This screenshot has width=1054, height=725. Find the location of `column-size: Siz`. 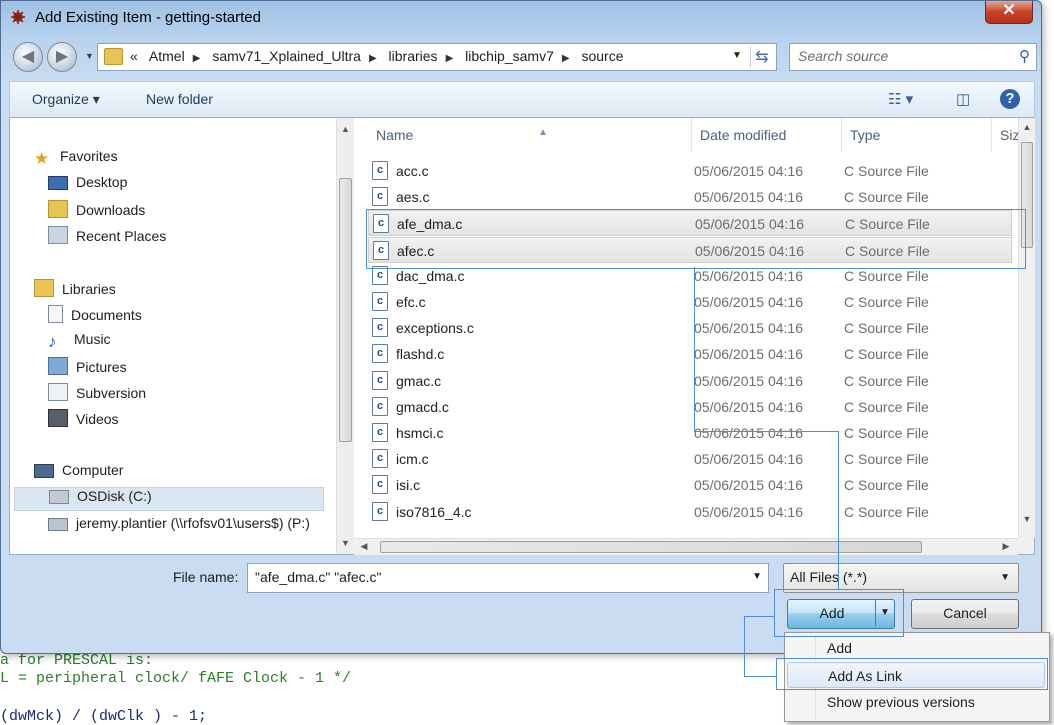

column-size: Siz is located at coordinates (1005, 135).